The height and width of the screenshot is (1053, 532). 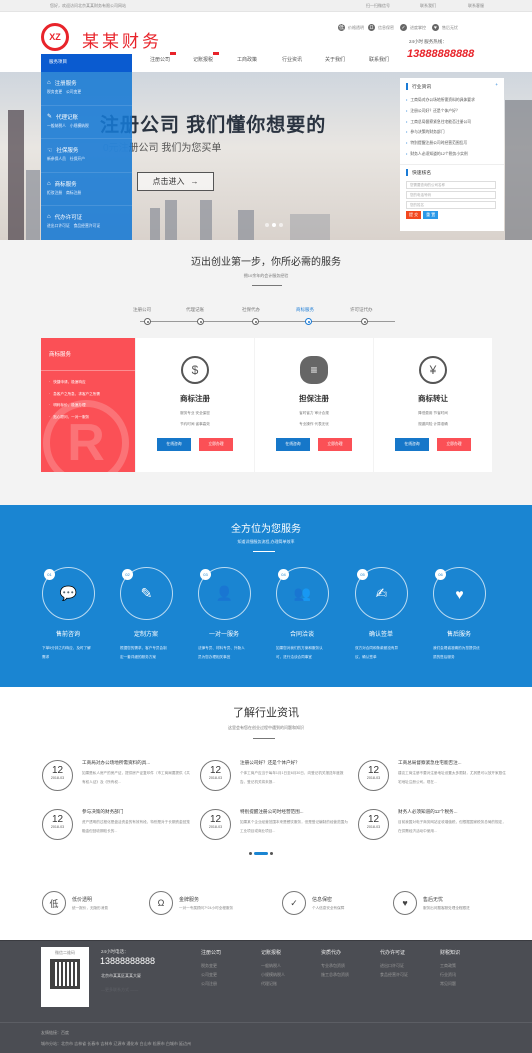 What do you see at coordinates (373, 824) in the screenshot?
I see `date-badge: 12 2018-03` at bounding box center [373, 824].